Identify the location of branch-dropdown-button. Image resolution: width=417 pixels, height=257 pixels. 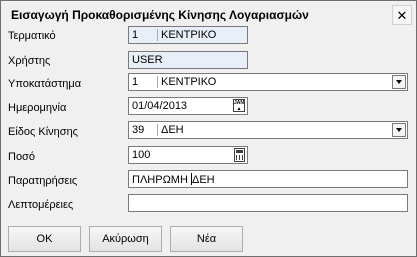
(399, 82).